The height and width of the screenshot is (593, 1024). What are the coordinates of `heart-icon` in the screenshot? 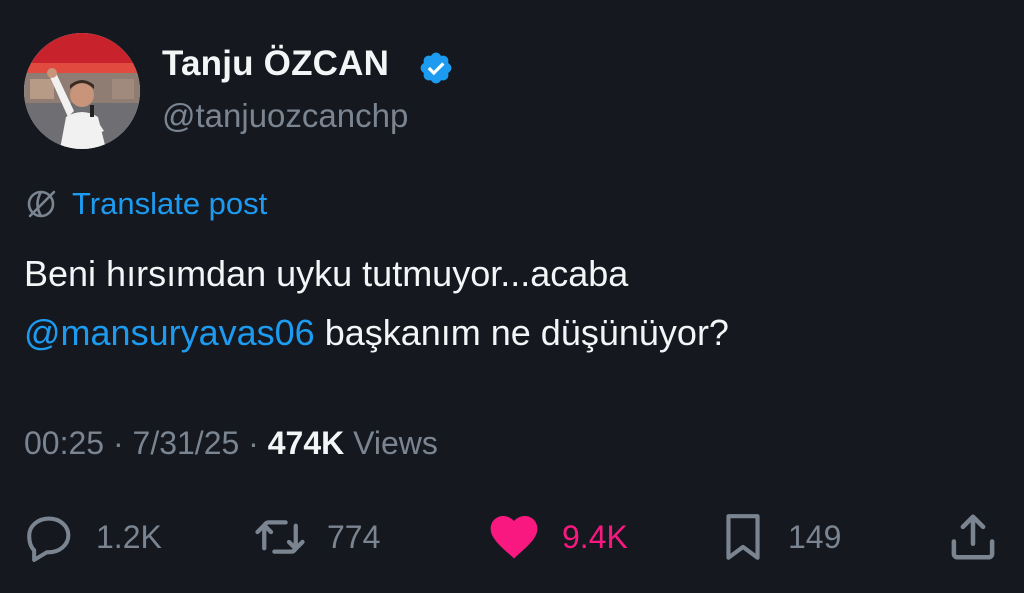 It's located at (514, 537).